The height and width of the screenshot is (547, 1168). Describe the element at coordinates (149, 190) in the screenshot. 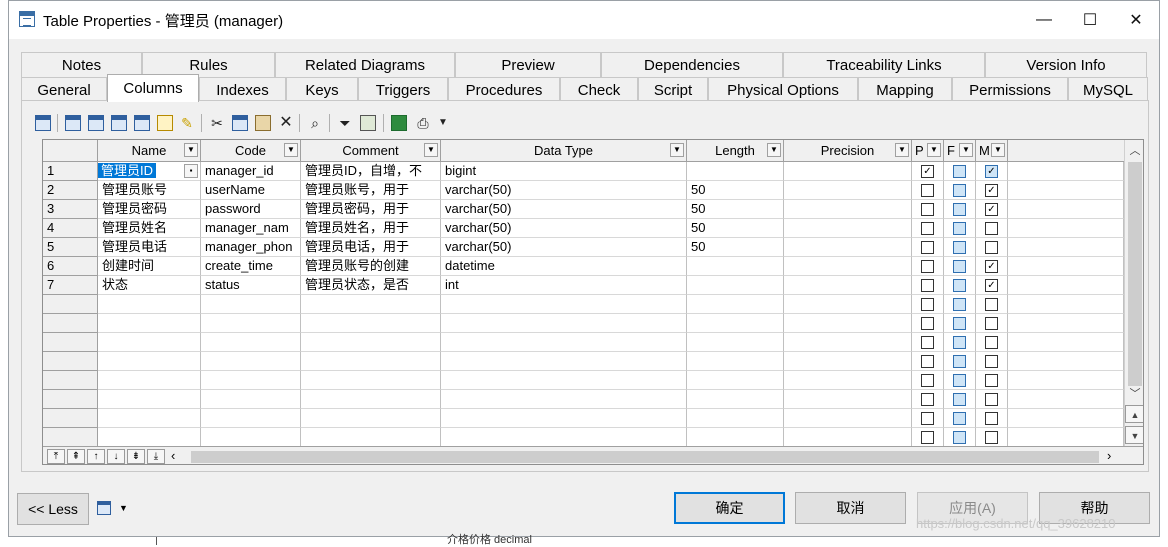

I see `cell-name: 管理员账号` at that location.